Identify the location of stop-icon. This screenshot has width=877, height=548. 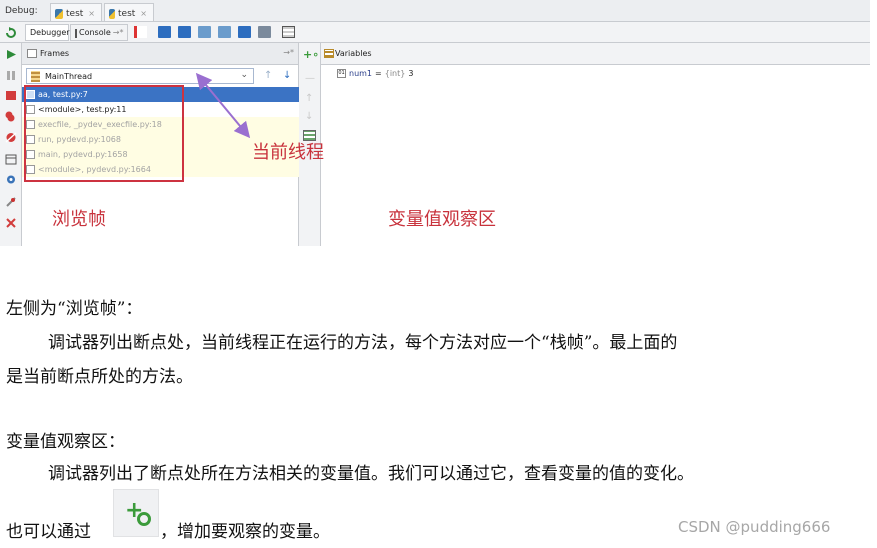
(11, 95).